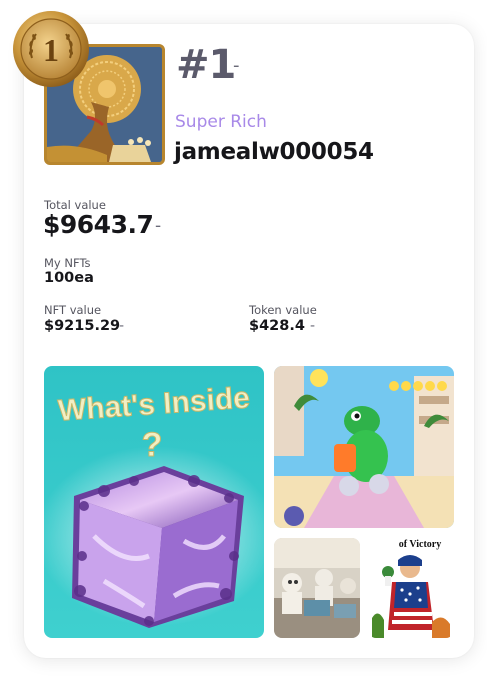  Describe the element at coordinates (67, 263) in the screenshot. I see `my-nfts-label: My NFTs` at that location.